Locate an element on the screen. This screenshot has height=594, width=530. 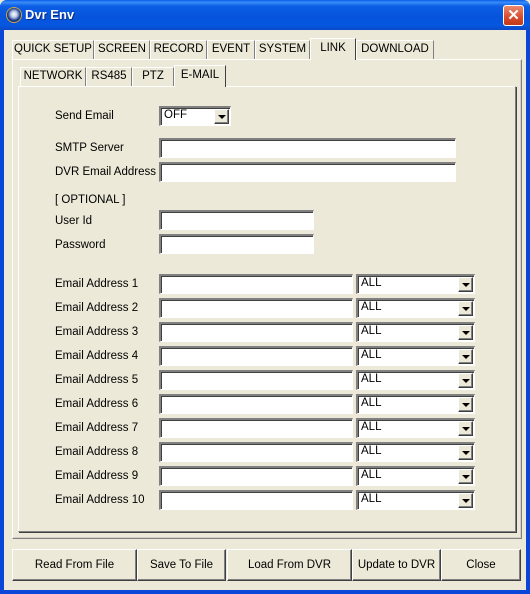
subtab-email: E-MAIL is located at coordinates (200, 76).